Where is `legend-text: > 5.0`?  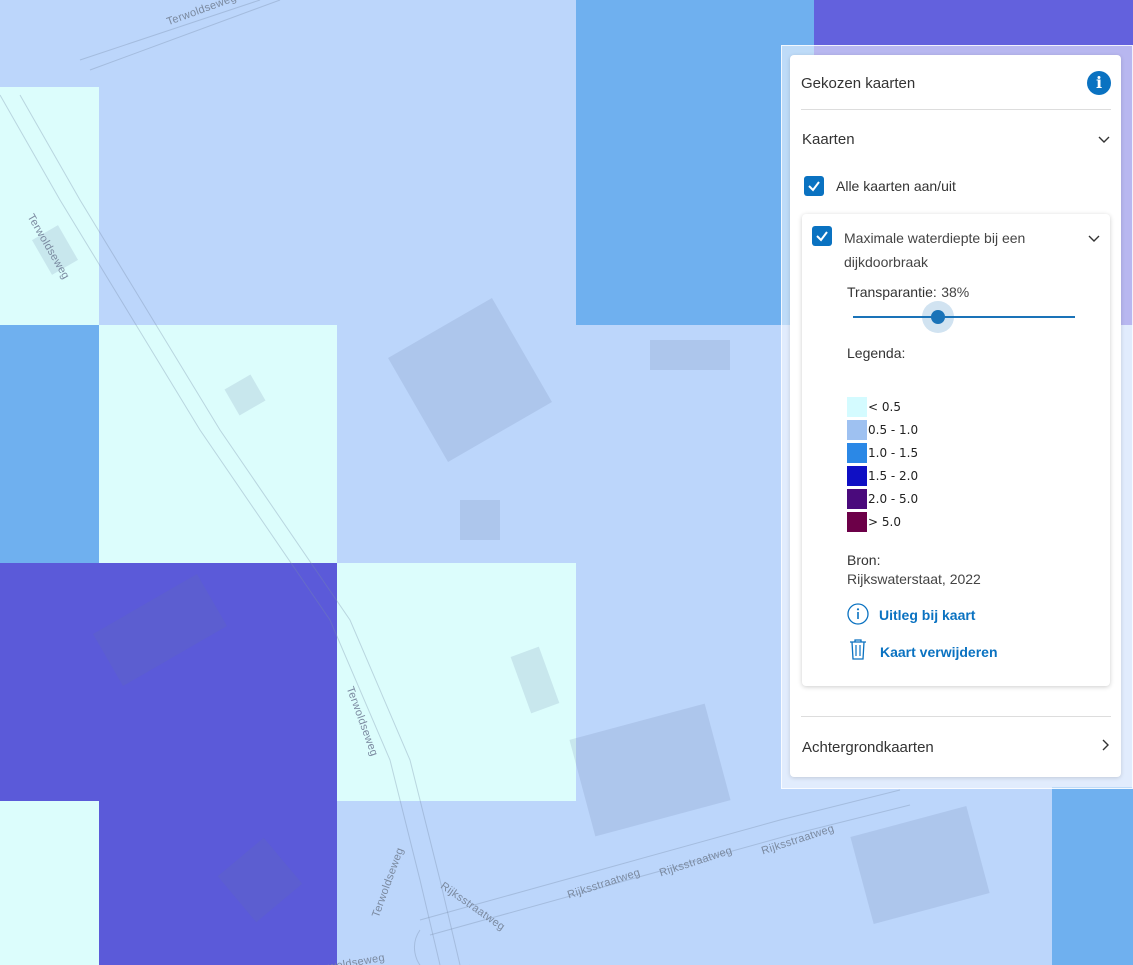
legend-text: > 5.0 is located at coordinates (884, 522).